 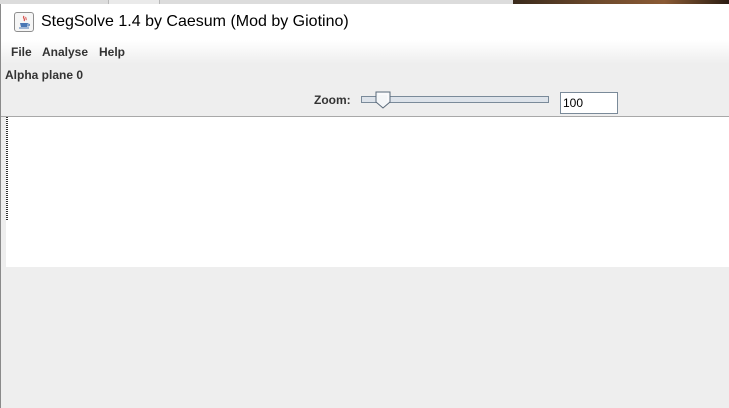 What do you see at coordinates (589, 103) in the screenshot?
I see `zoom-value-field` at bounding box center [589, 103].